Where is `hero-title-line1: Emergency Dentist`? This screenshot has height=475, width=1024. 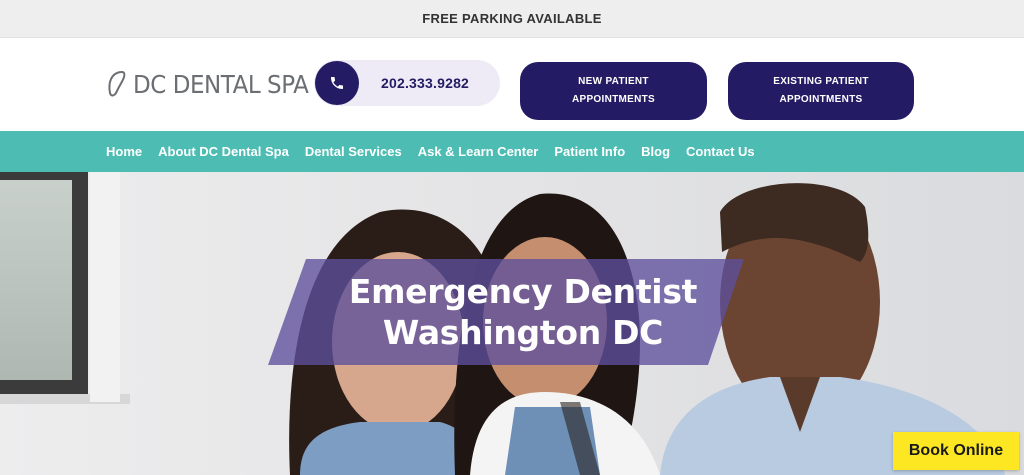
hero-title-line1: Emergency Dentist is located at coordinates (523, 291).